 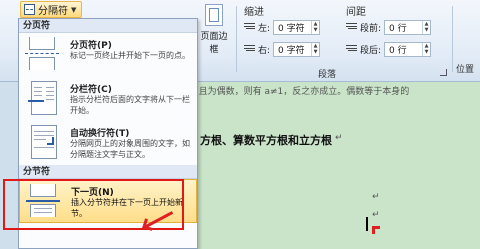 I want to click on red-arrow-annotation, so click(x=376, y=230).